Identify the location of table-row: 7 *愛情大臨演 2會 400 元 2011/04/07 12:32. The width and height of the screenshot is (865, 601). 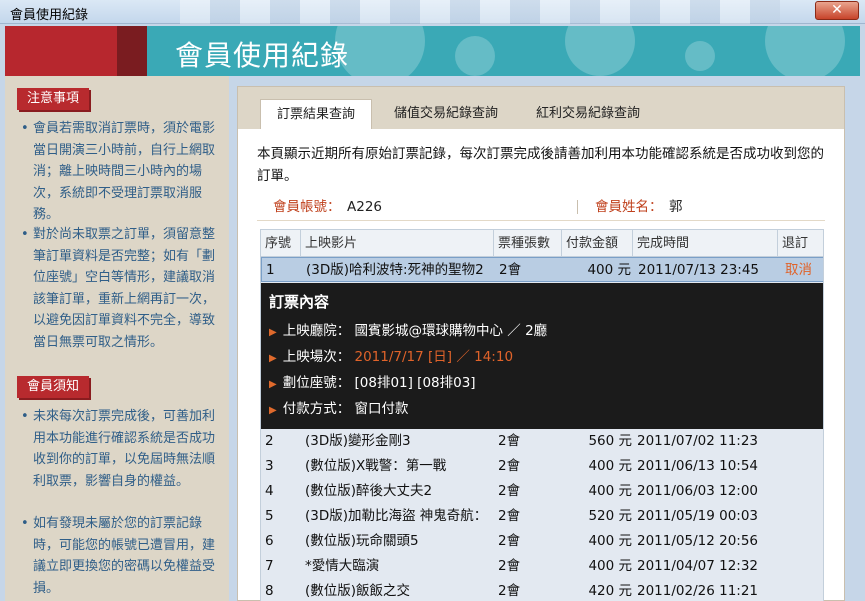
(542, 566).